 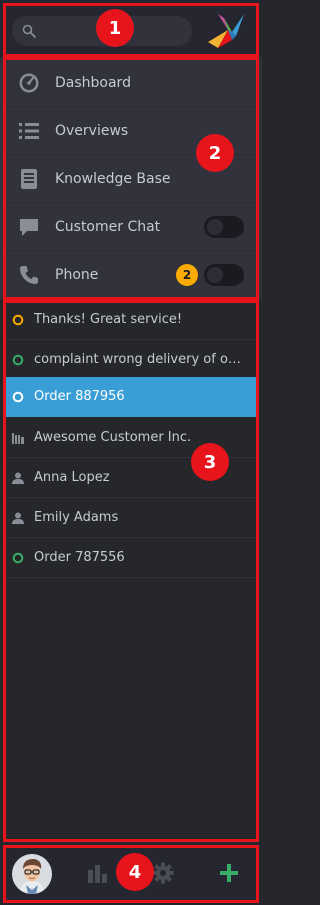 I want to click on nav-item-phone: Phone 2, so click(x=131, y=275).